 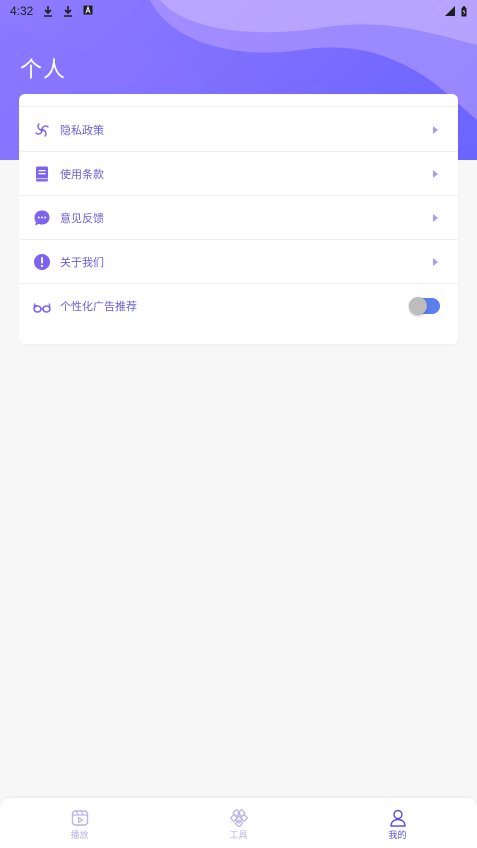 What do you see at coordinates (79, 836) in the screenshot?
I see `nav-label: 播放` at bounding box center [79, 836].